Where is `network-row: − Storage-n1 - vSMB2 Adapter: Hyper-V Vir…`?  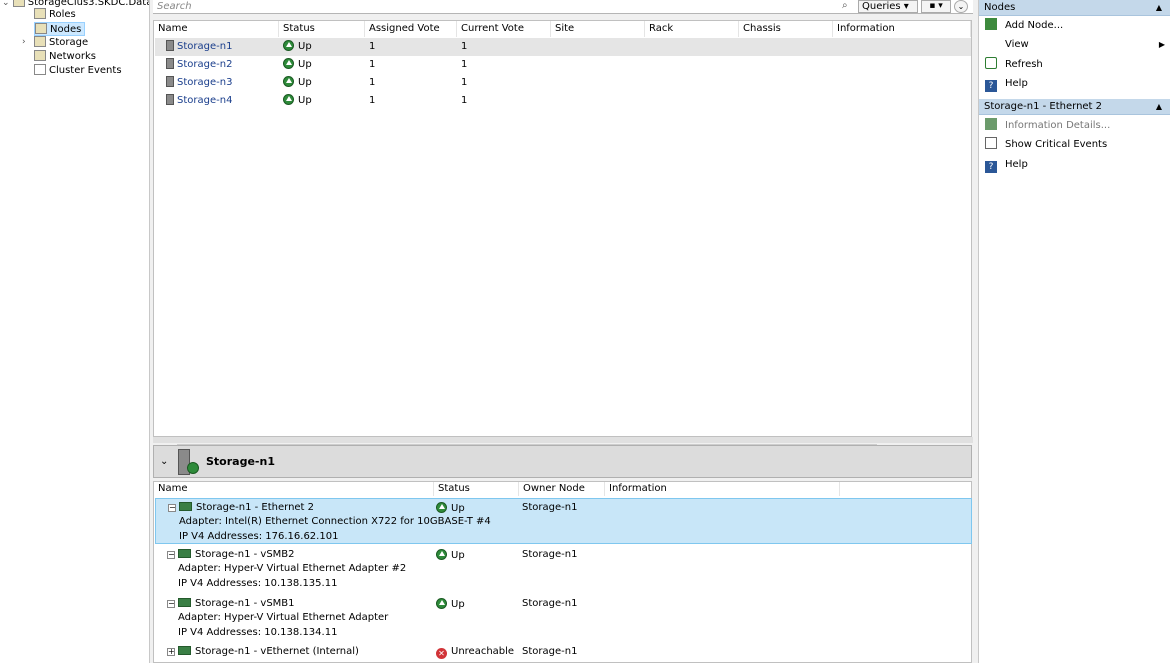
network-row: − Storage-n1 - vSMB2 Adapter: Hyper-V Vir… is located at coordinates (563, 570).